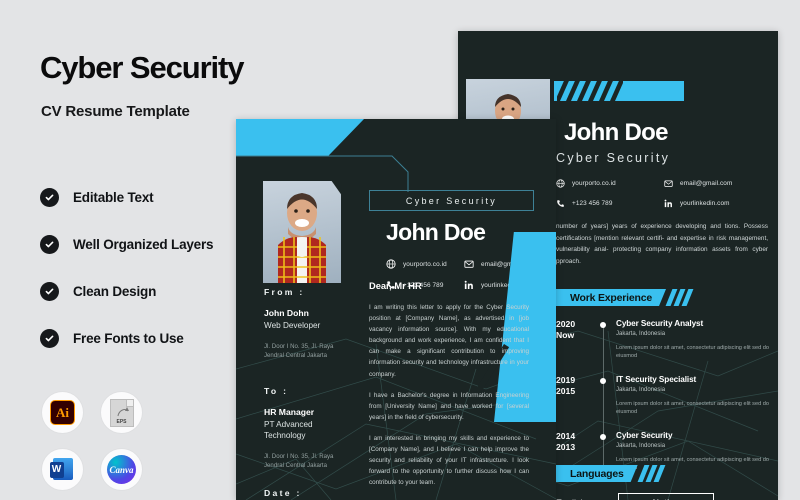  What do you see at coordinates (283, 493) in the screenshot?
I see `date-label: Date :` at bounding box center [283, 493].